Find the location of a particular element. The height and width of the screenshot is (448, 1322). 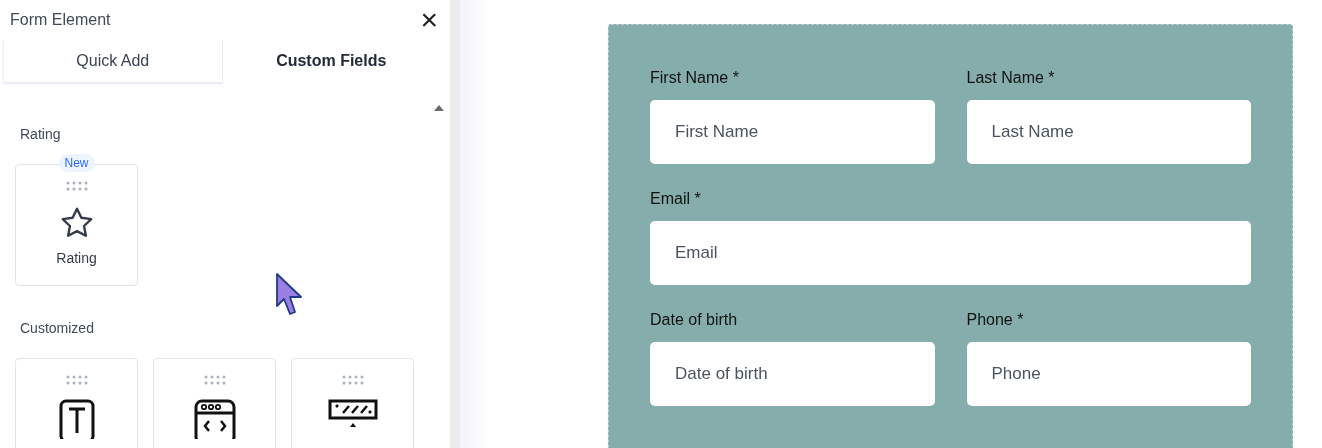

close-button: × is located at coordinates (429, 20).